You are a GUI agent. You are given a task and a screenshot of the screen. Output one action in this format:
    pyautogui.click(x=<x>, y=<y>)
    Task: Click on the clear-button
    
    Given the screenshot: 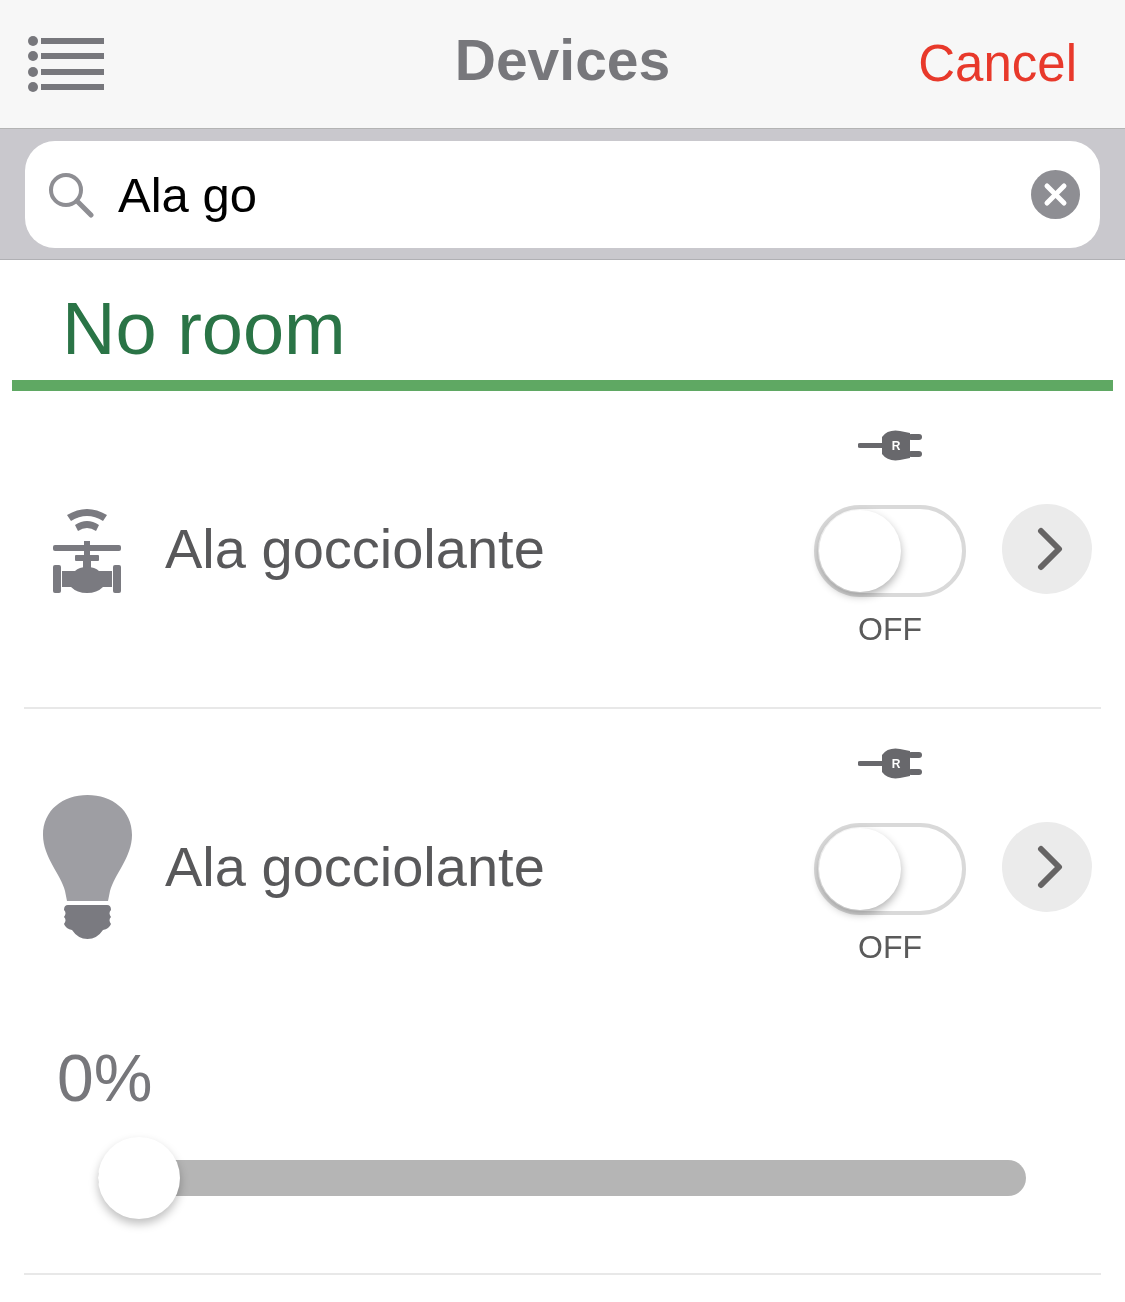 What is the action you would take?
    pyautogui.click(x=1055, y=194)
    